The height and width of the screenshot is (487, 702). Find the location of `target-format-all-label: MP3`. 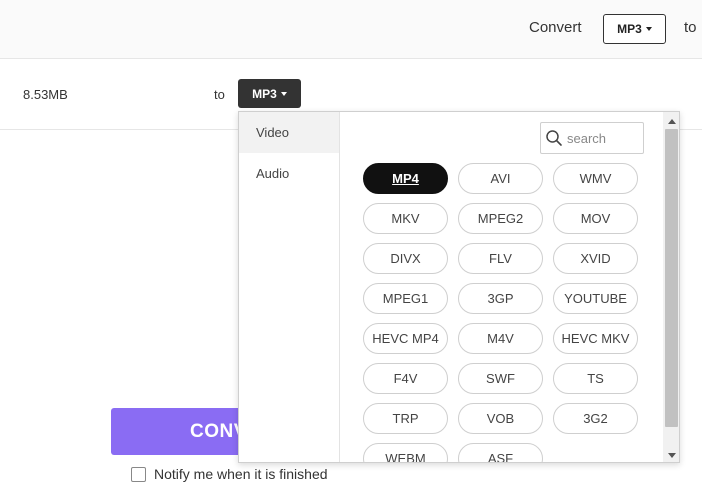

target-format-all-label: MP3 is located at coordinates (629, 29).